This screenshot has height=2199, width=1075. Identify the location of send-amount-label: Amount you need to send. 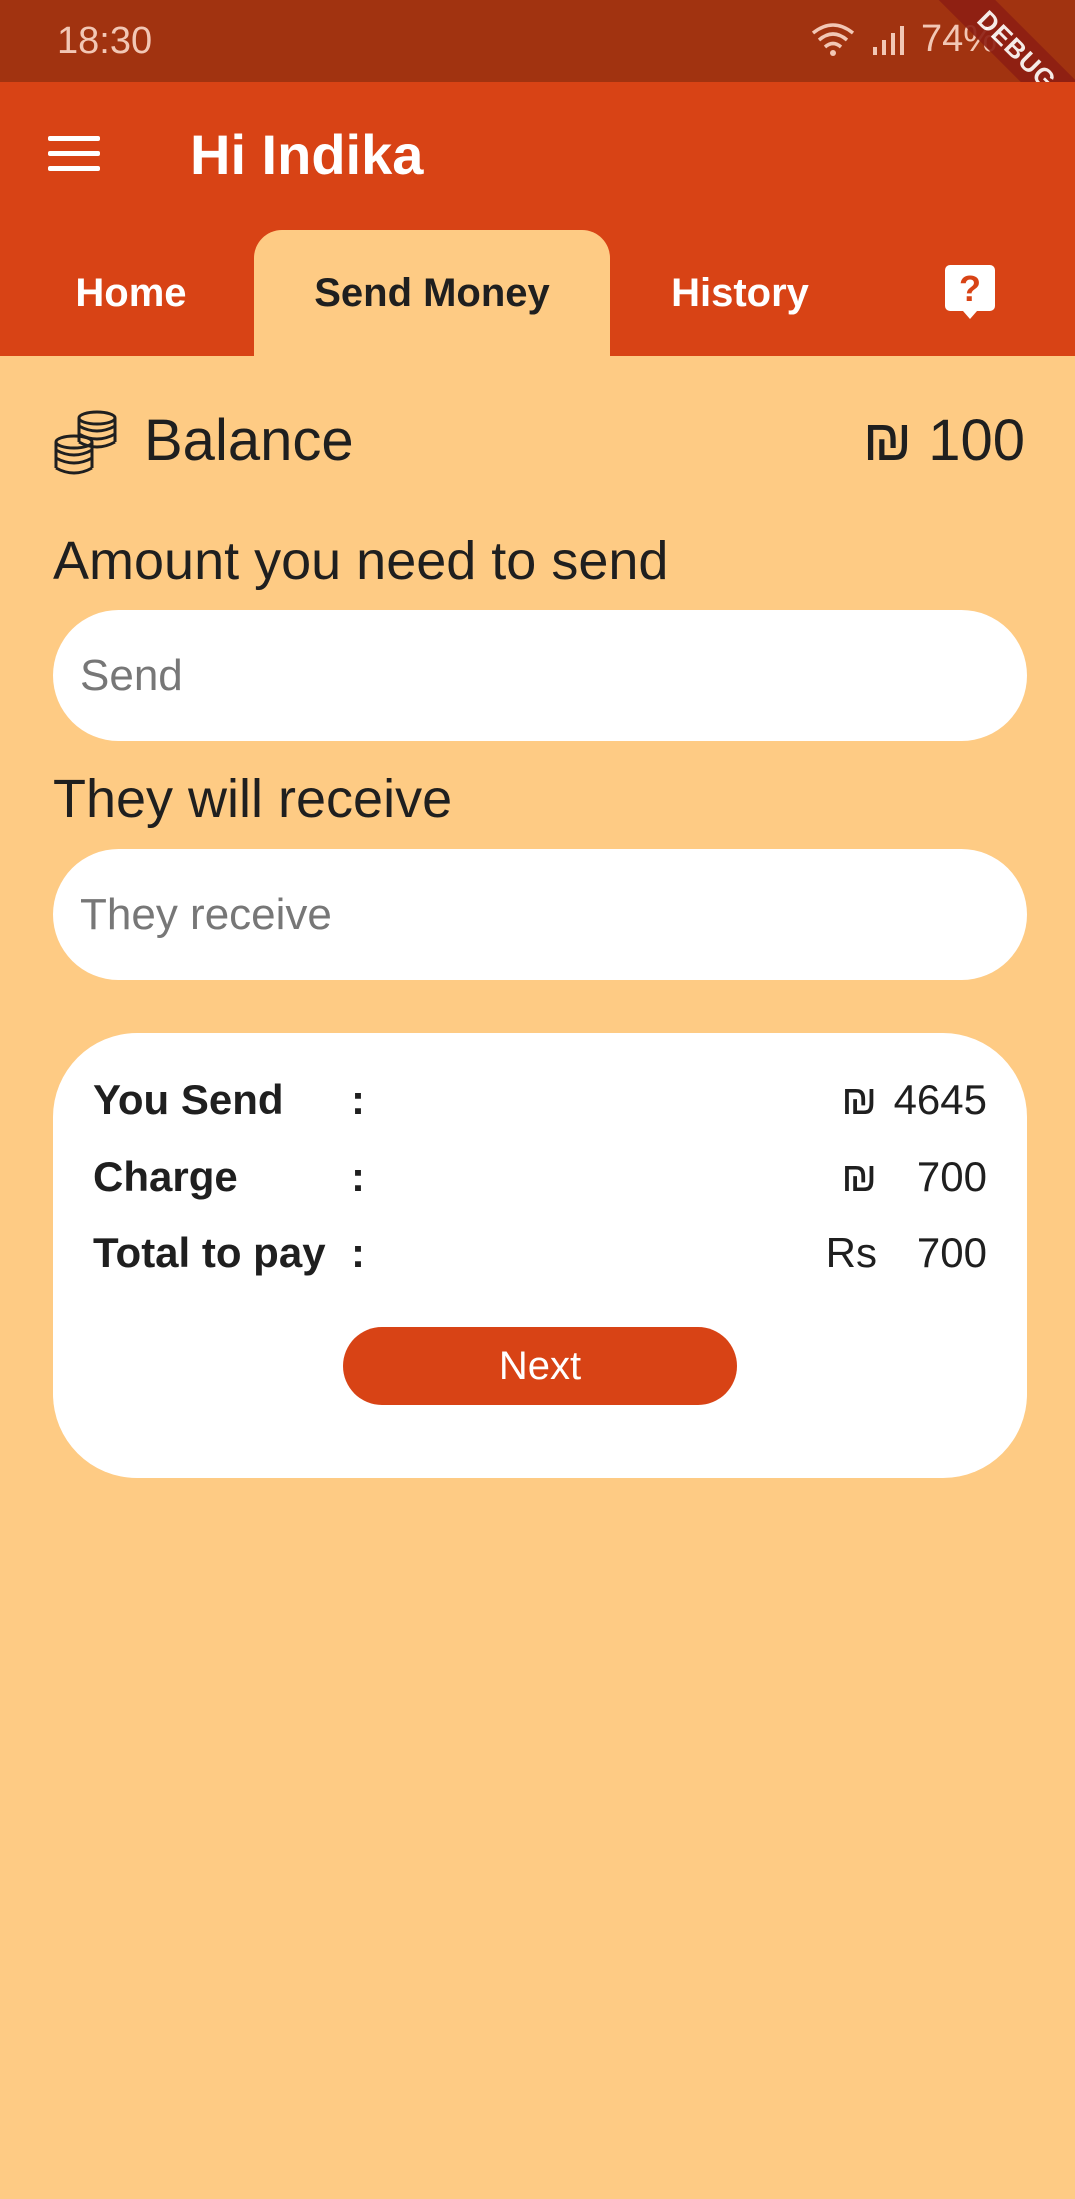
(361, 561).